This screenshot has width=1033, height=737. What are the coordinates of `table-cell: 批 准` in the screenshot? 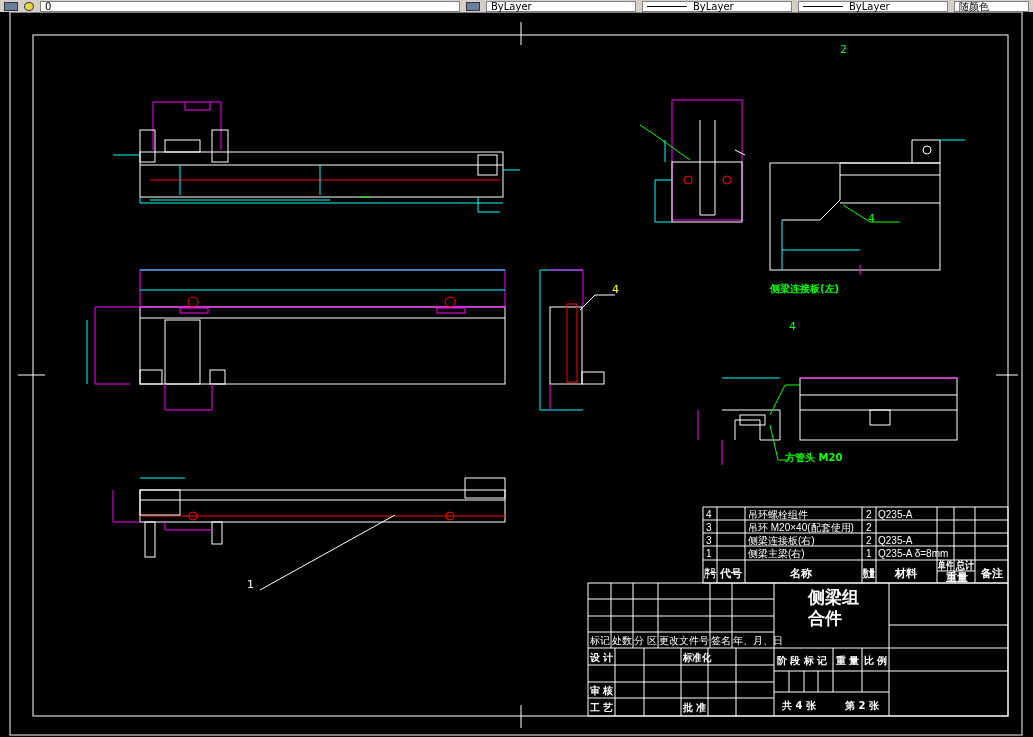 It's located at (695, 707).